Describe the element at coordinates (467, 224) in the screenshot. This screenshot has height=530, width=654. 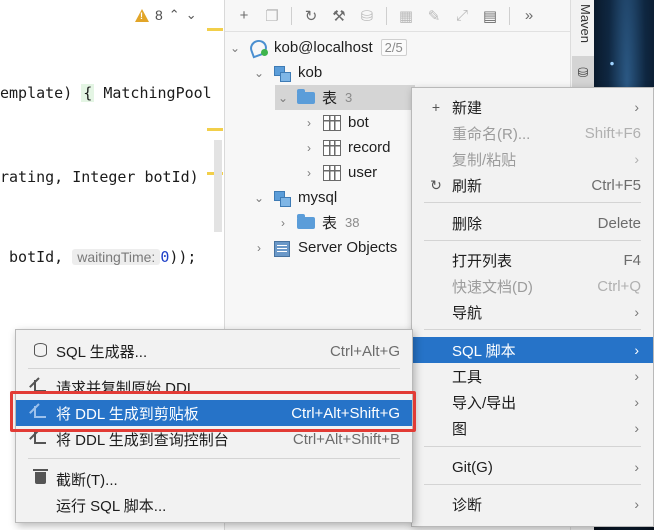
I see `menu-label: 删除` at that location.